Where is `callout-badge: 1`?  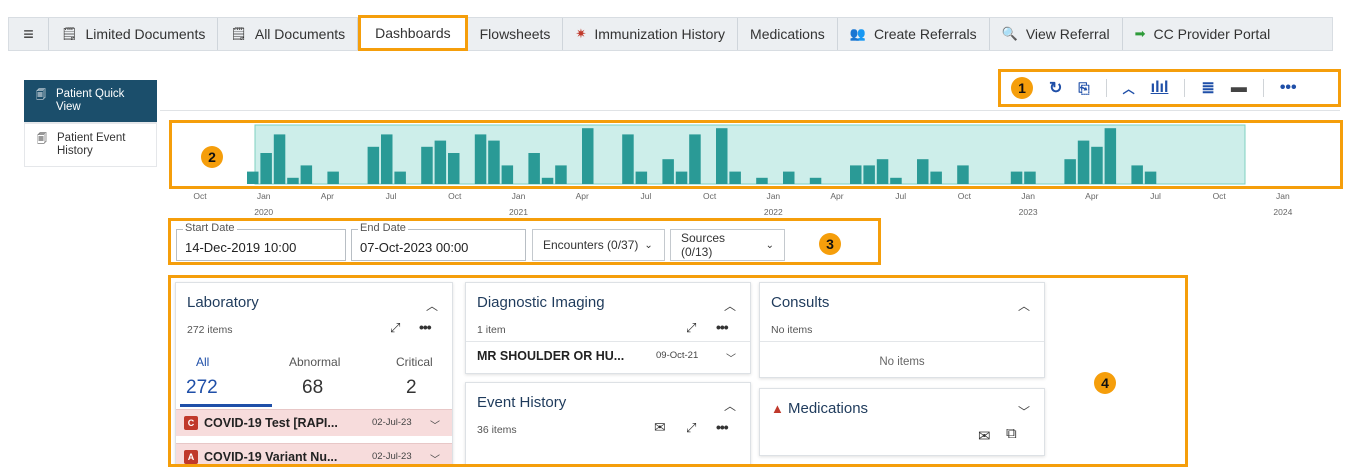
callout-badge: 1 is located at coordinates (1022, 88).